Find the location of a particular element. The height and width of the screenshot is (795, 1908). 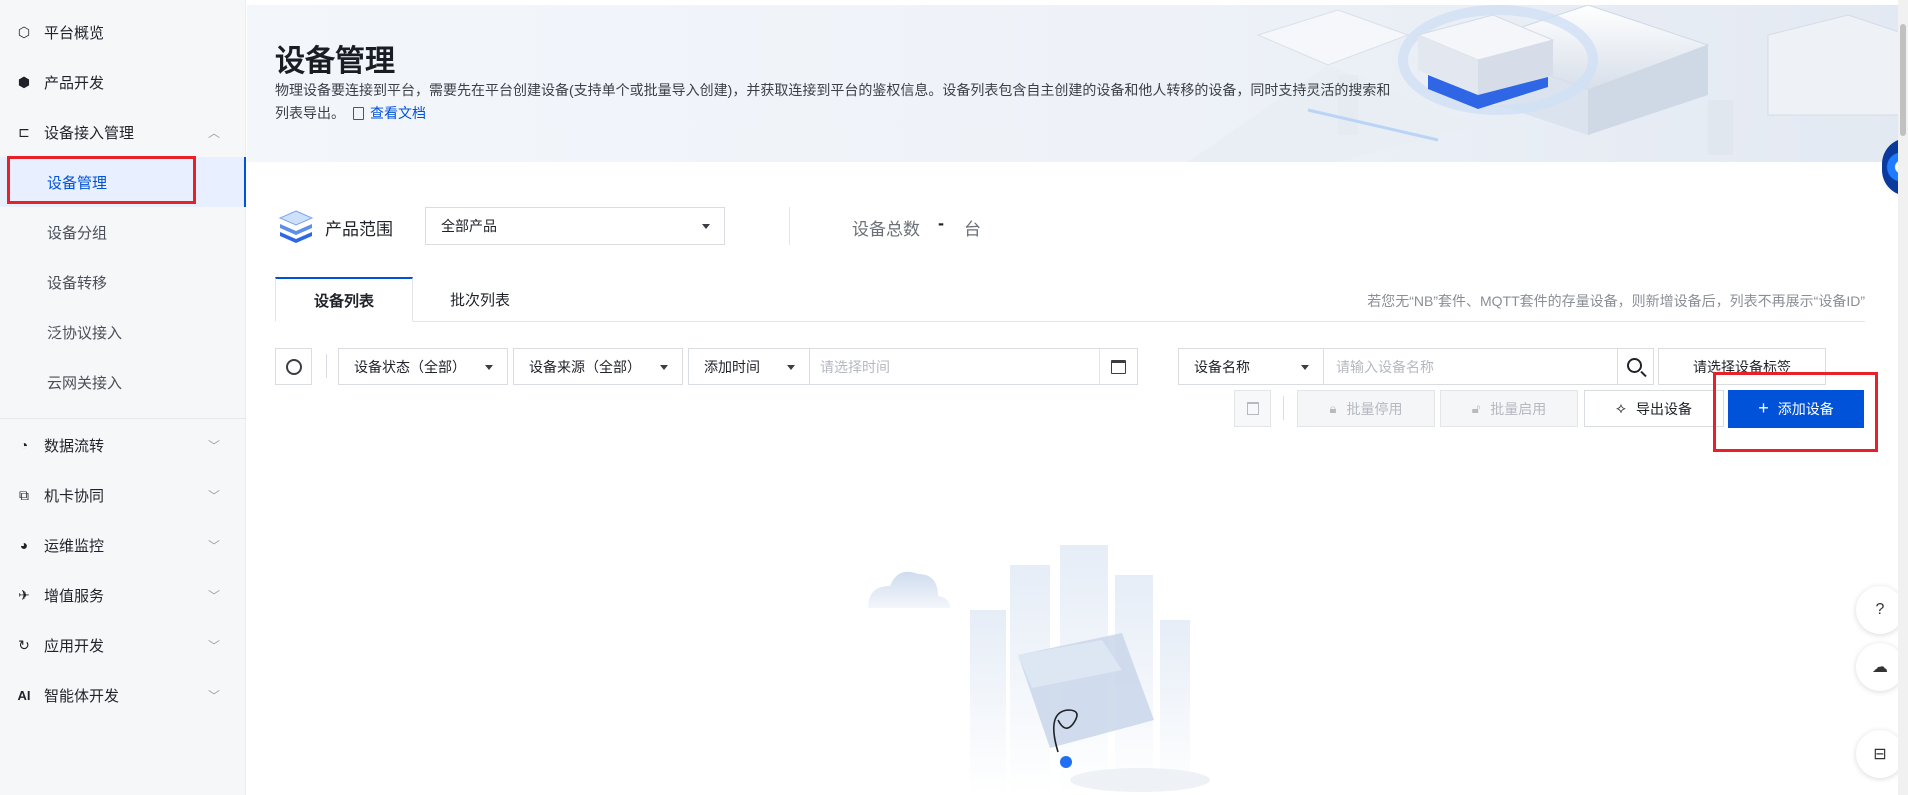

export-device-button: ⟡ 导出设备 is located at coordinates (1654, 408).